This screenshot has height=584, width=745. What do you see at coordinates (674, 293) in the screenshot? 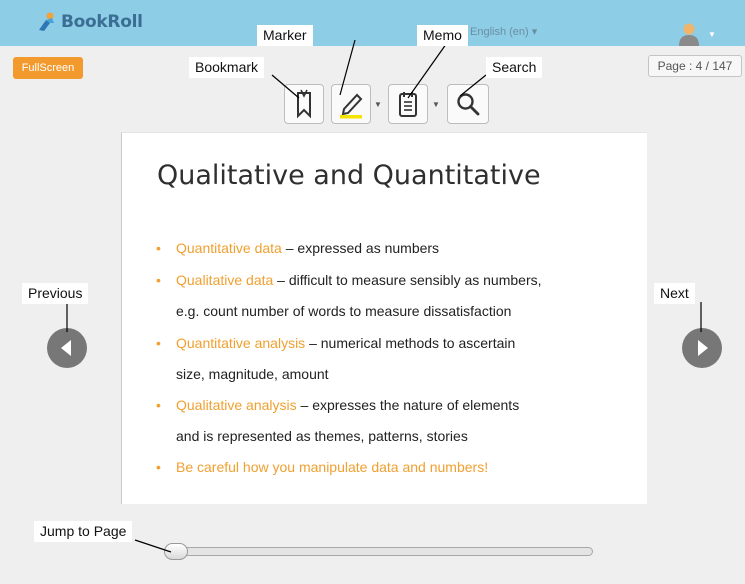
I see `annotation-next: Next` at bounding box center [674, 293].